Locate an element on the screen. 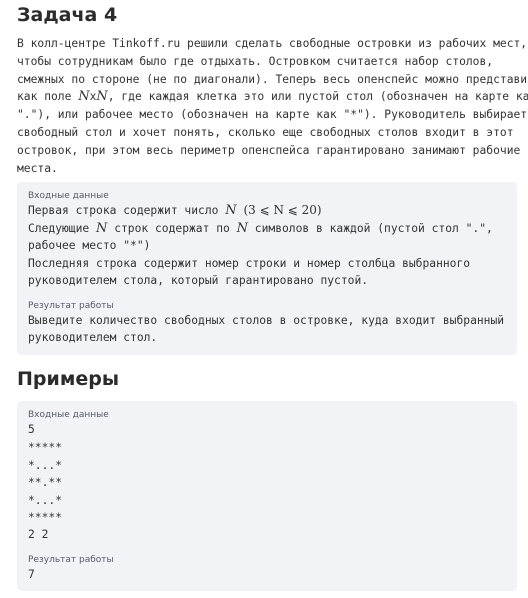  example-input-line: 5 is located at coordinates (31, 429).